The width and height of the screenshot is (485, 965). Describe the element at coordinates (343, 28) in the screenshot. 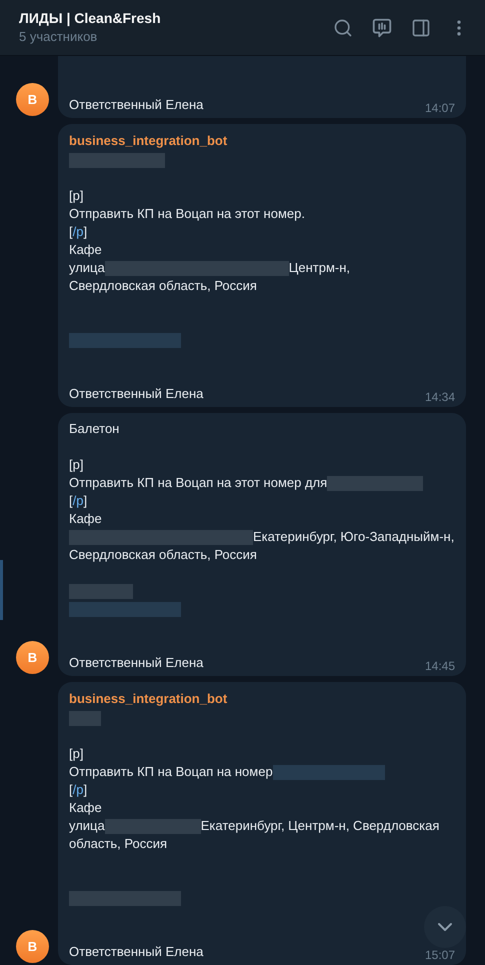

I see `search-icon` at that location.